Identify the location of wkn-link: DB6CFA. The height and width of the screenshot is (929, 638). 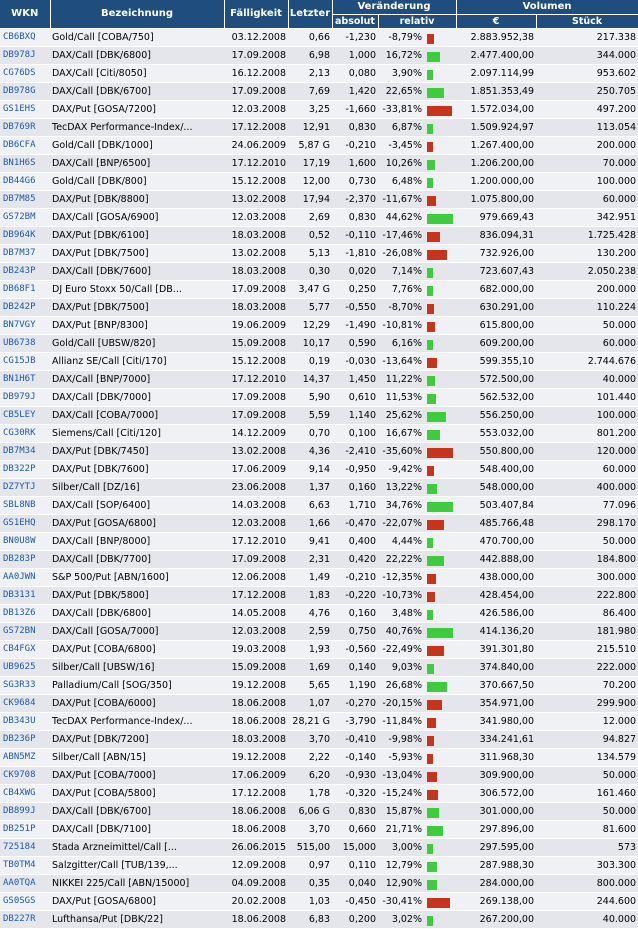
(25, 145).